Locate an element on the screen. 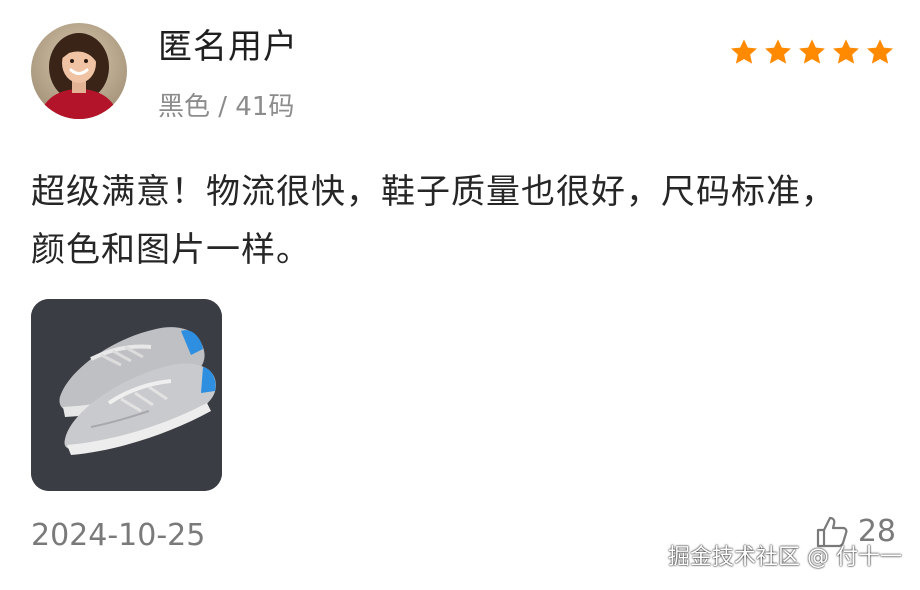  avatar-image is located at coordinates (79, 71).